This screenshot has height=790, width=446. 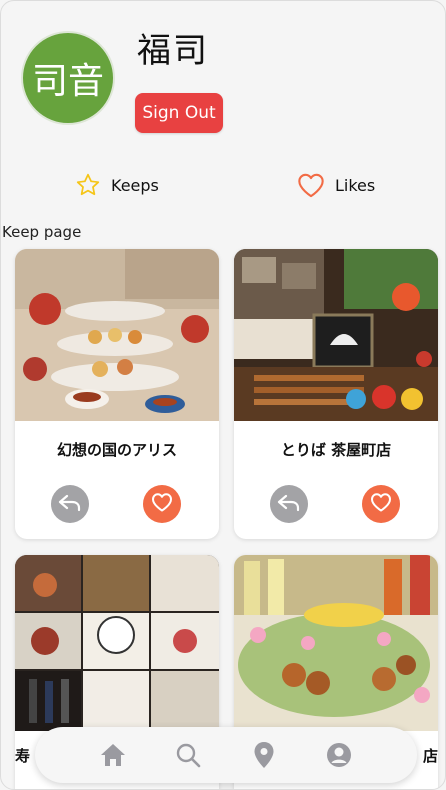 I want to click on home-icon, so click(x=113, y=755).